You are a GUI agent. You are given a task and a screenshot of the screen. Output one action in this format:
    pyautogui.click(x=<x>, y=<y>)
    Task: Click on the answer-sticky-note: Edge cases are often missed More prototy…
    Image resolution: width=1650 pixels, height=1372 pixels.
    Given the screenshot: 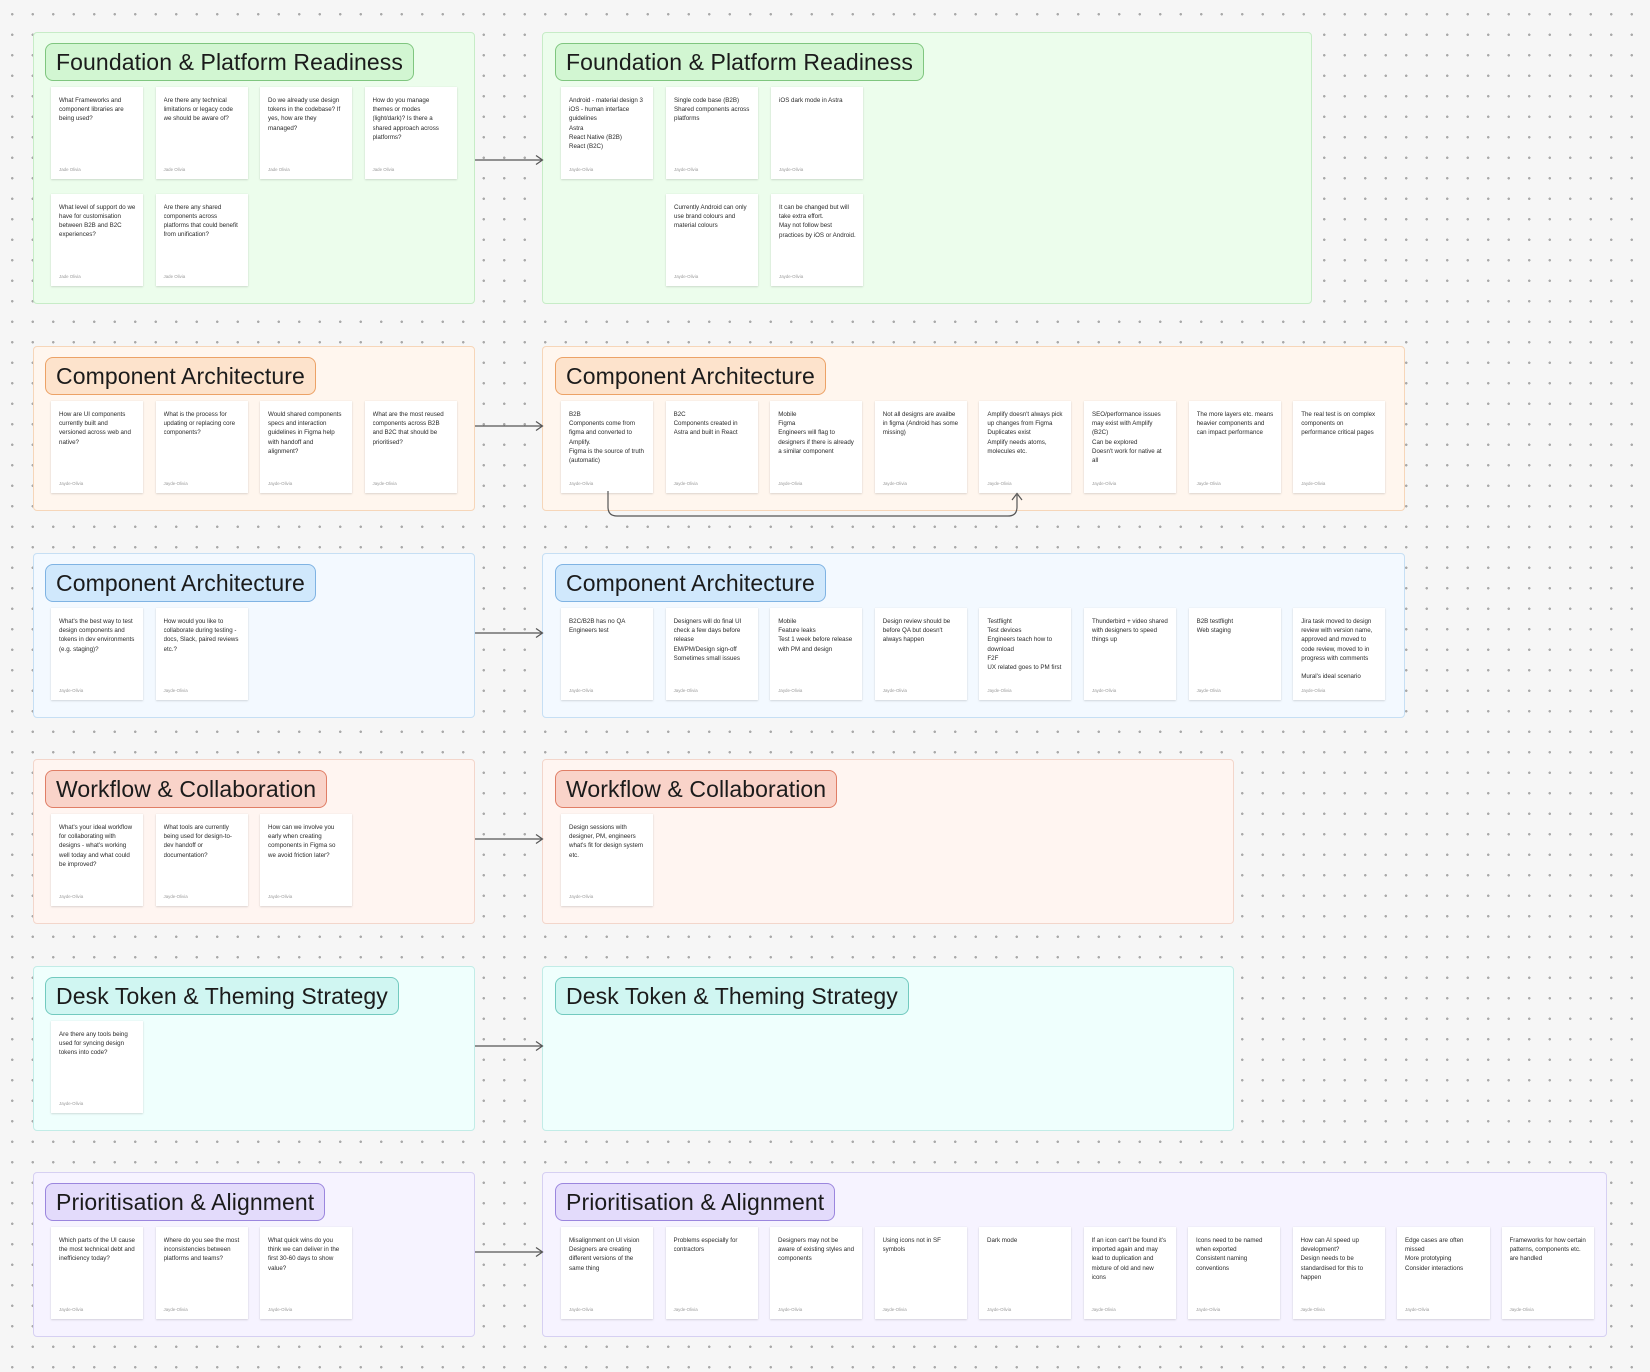 What is the action you would take?
    pyautogui.click(x=1443, y=1273)
    